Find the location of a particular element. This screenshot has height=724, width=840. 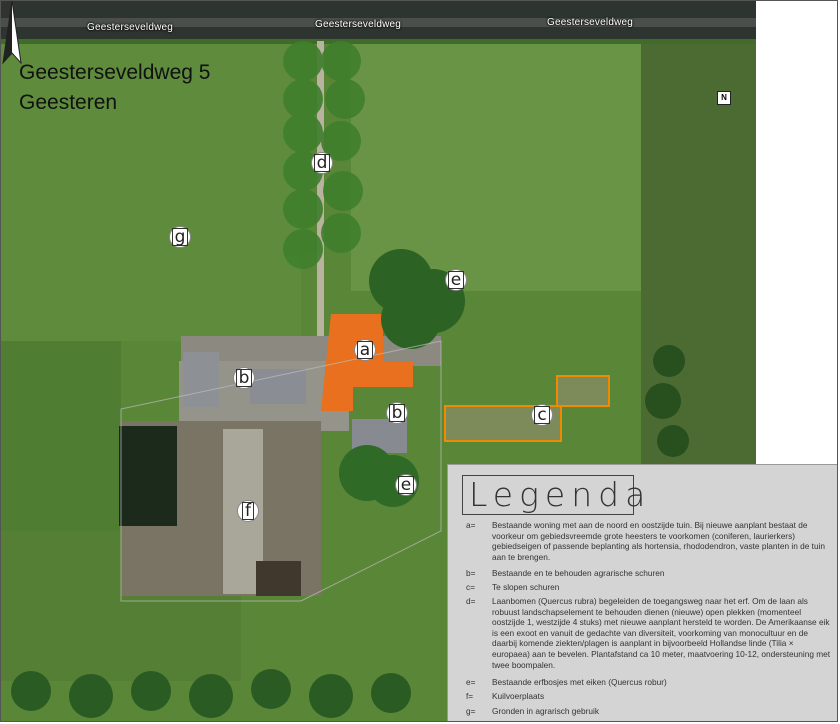

field-northwest is located at coordinates (151, 191).